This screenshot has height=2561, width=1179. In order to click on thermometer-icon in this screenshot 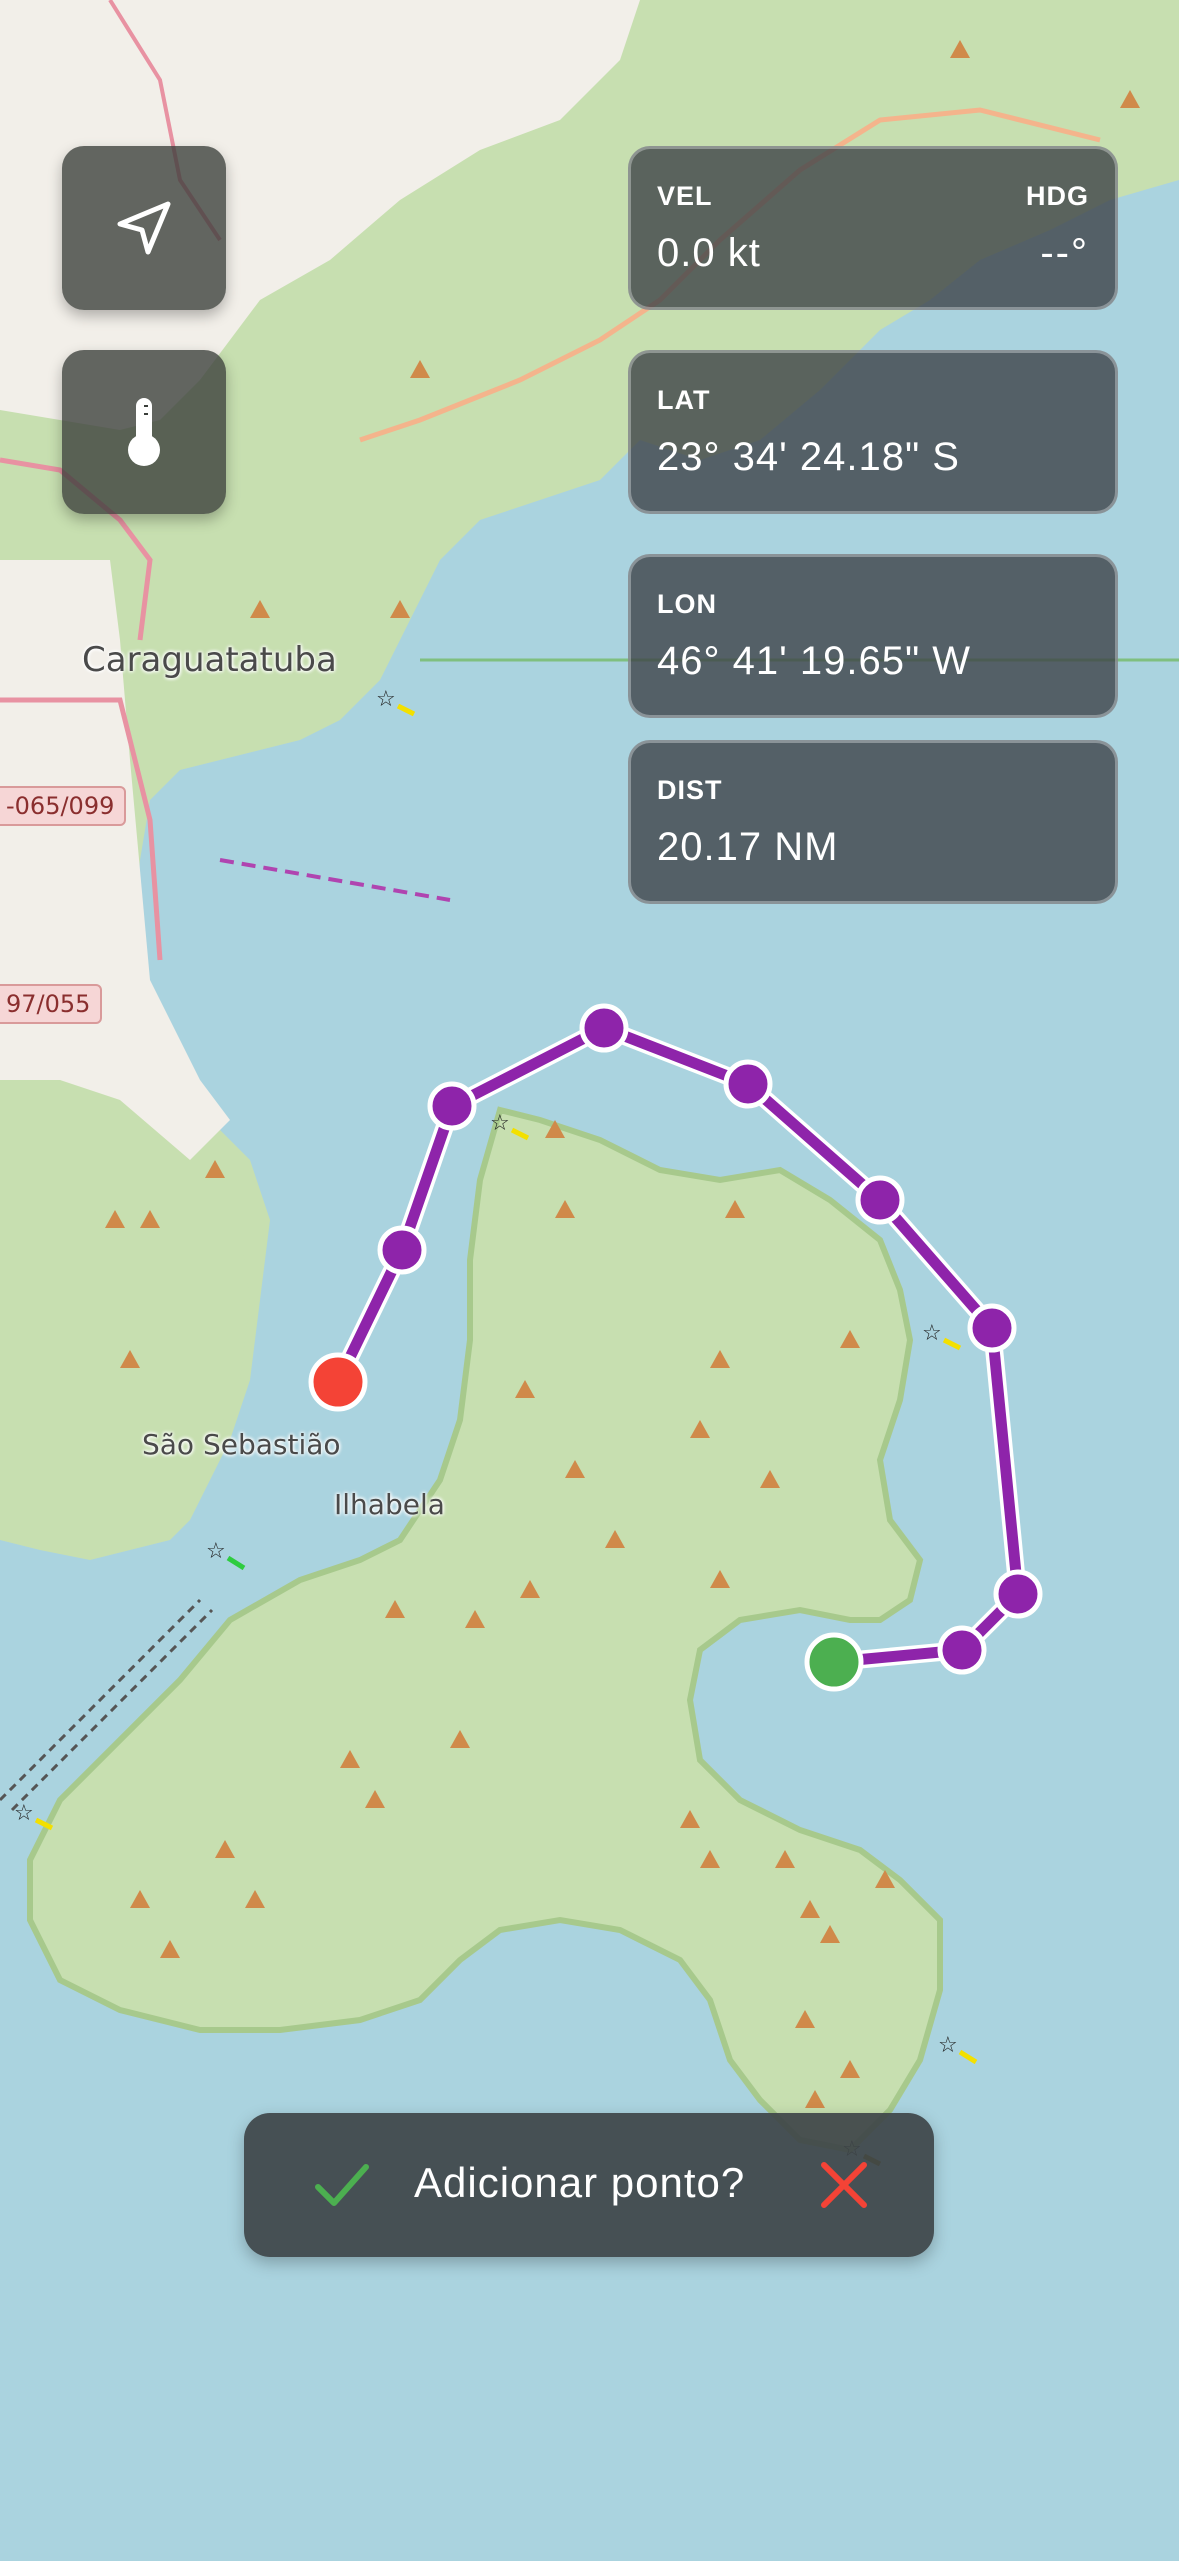, I will do `click(144, 432)`.